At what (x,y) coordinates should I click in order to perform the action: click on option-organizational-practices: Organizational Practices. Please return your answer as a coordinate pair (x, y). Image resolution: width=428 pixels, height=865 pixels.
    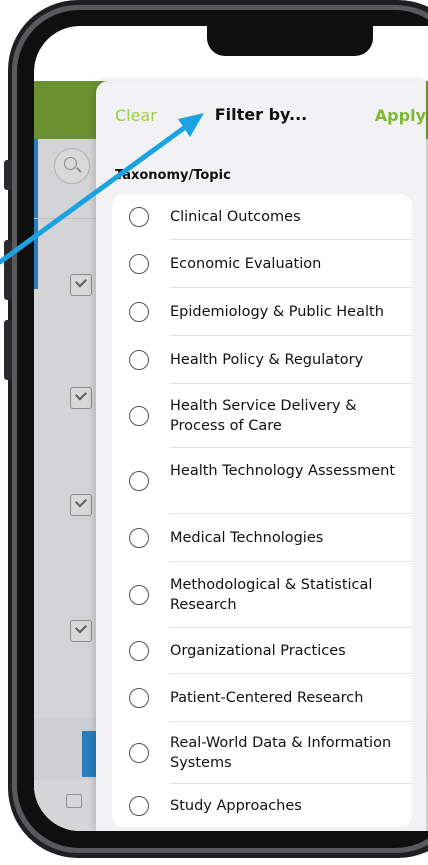
    Looking at the image, I should click on (262, 651).